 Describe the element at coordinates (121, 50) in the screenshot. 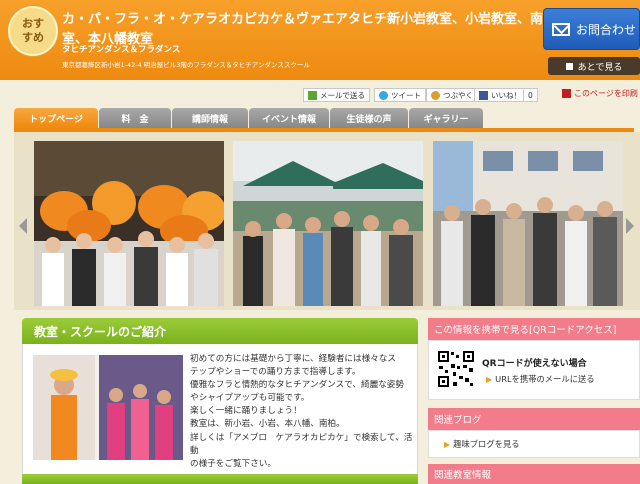

I see `site-subtitle: タヒチアンダンス＆フラダンス` at that location.